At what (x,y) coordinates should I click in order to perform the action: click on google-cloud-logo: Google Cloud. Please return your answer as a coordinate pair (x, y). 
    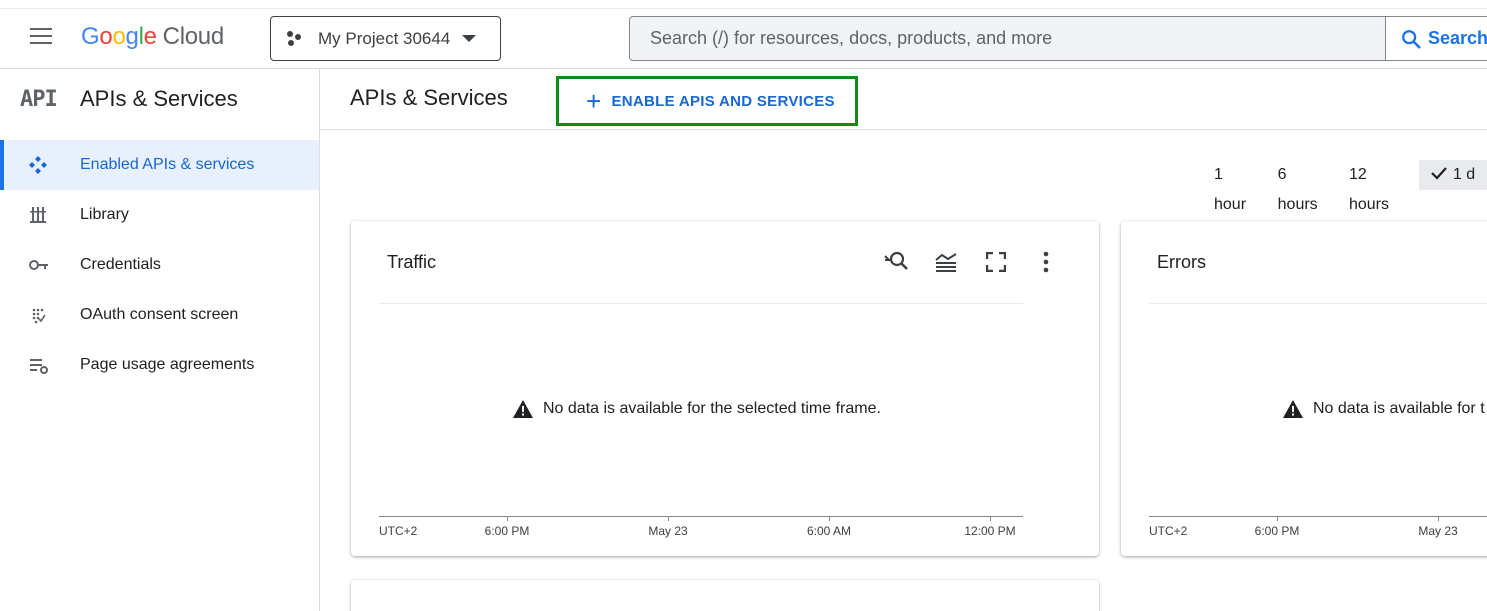
    Looking at the image, I should click on (152, 37).